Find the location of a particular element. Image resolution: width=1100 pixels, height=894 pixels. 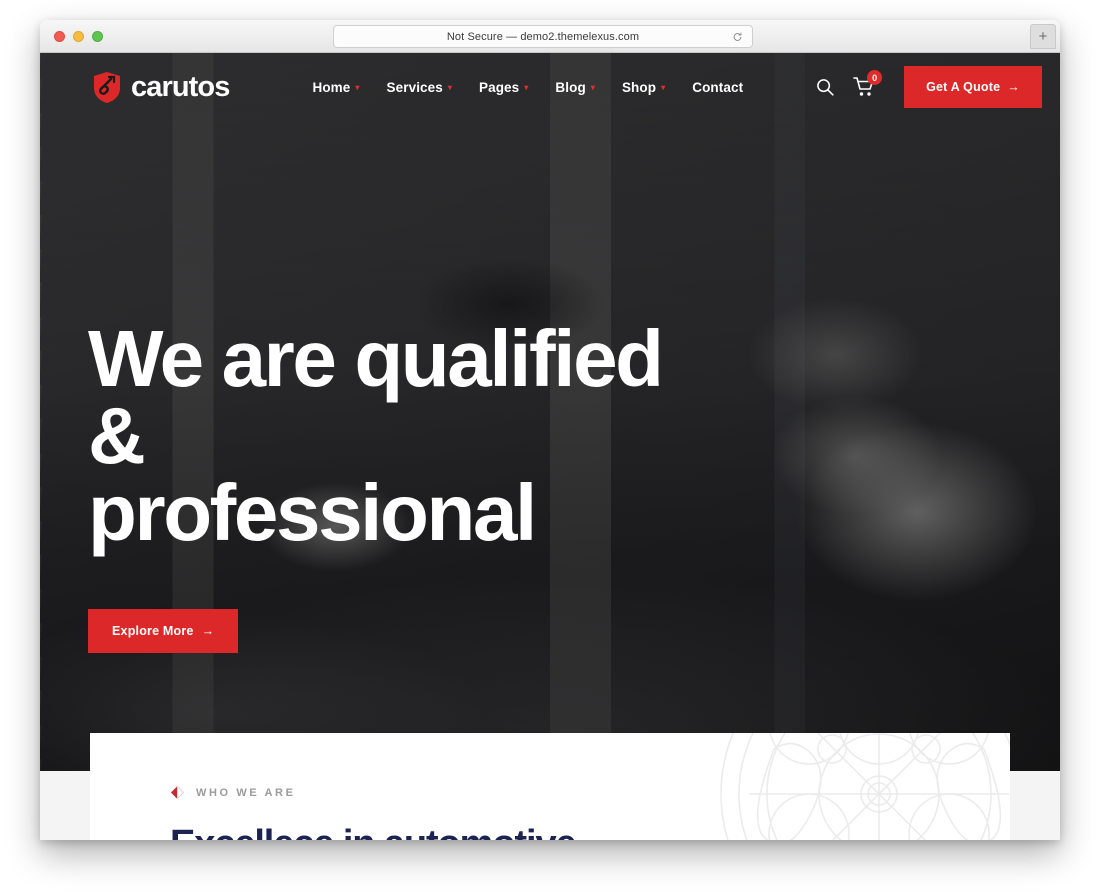

search-icon is located at coordinates (825, 87).